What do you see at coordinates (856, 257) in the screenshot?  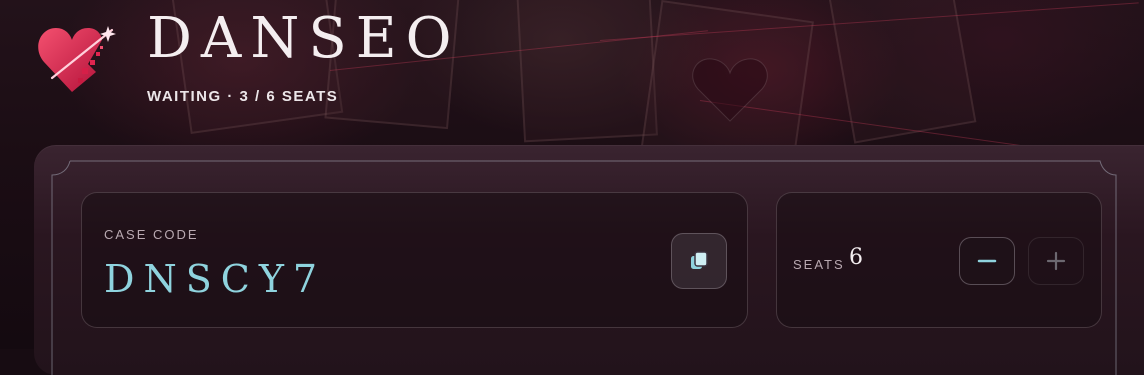 I see `seats-value: 6` at bounding box center [856, 257].